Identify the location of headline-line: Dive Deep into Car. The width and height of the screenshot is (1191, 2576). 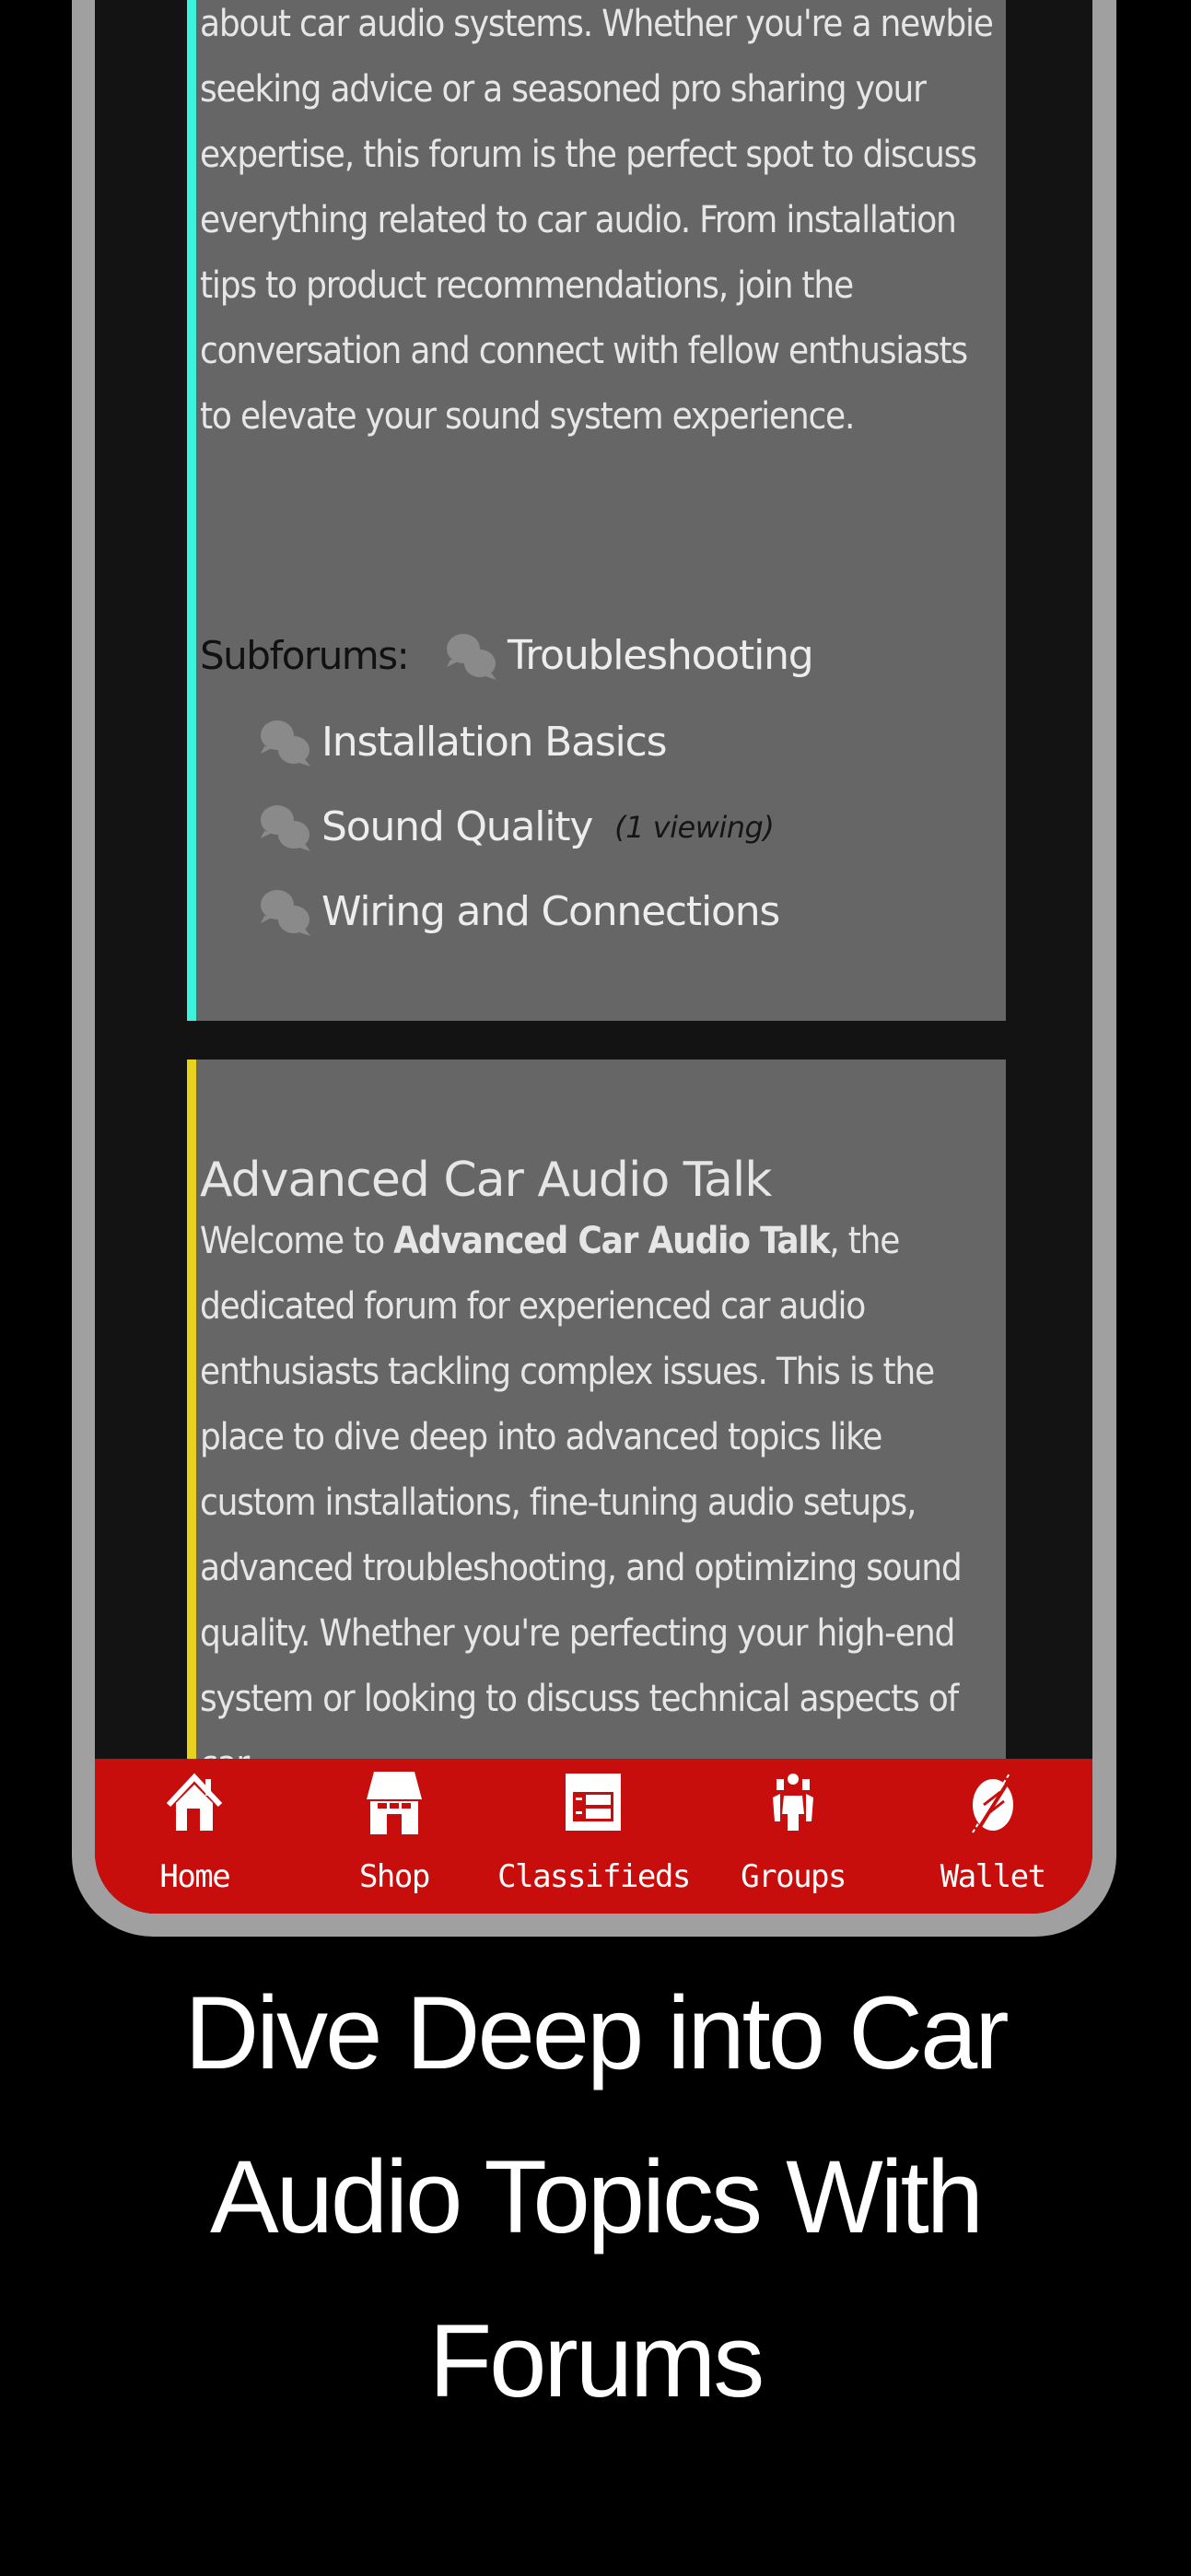
(596, 2032).